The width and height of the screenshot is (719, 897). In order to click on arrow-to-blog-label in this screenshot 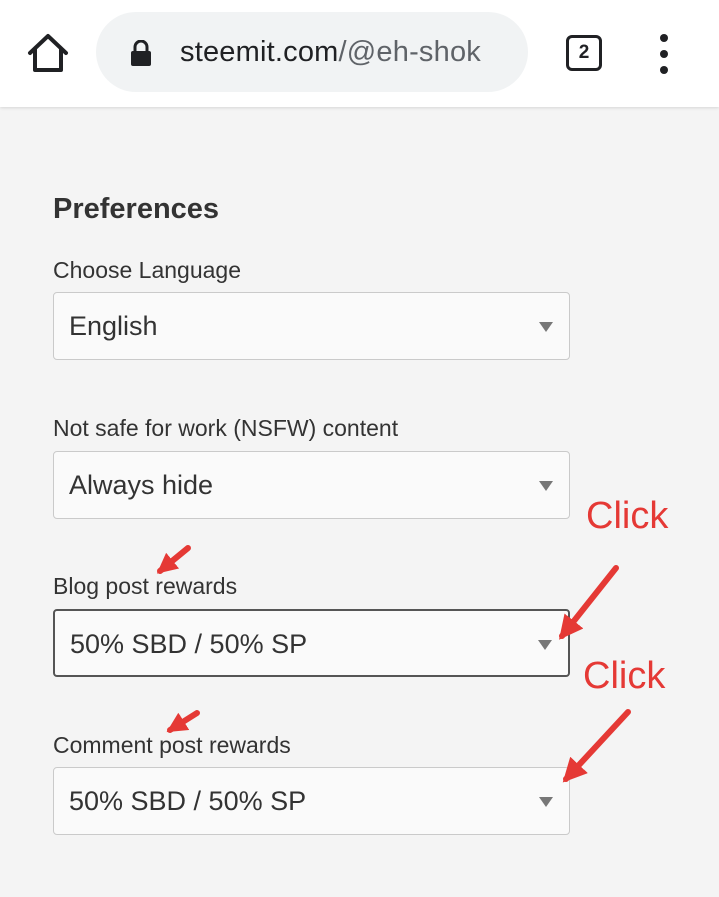, I will do `click(173, 559)`.